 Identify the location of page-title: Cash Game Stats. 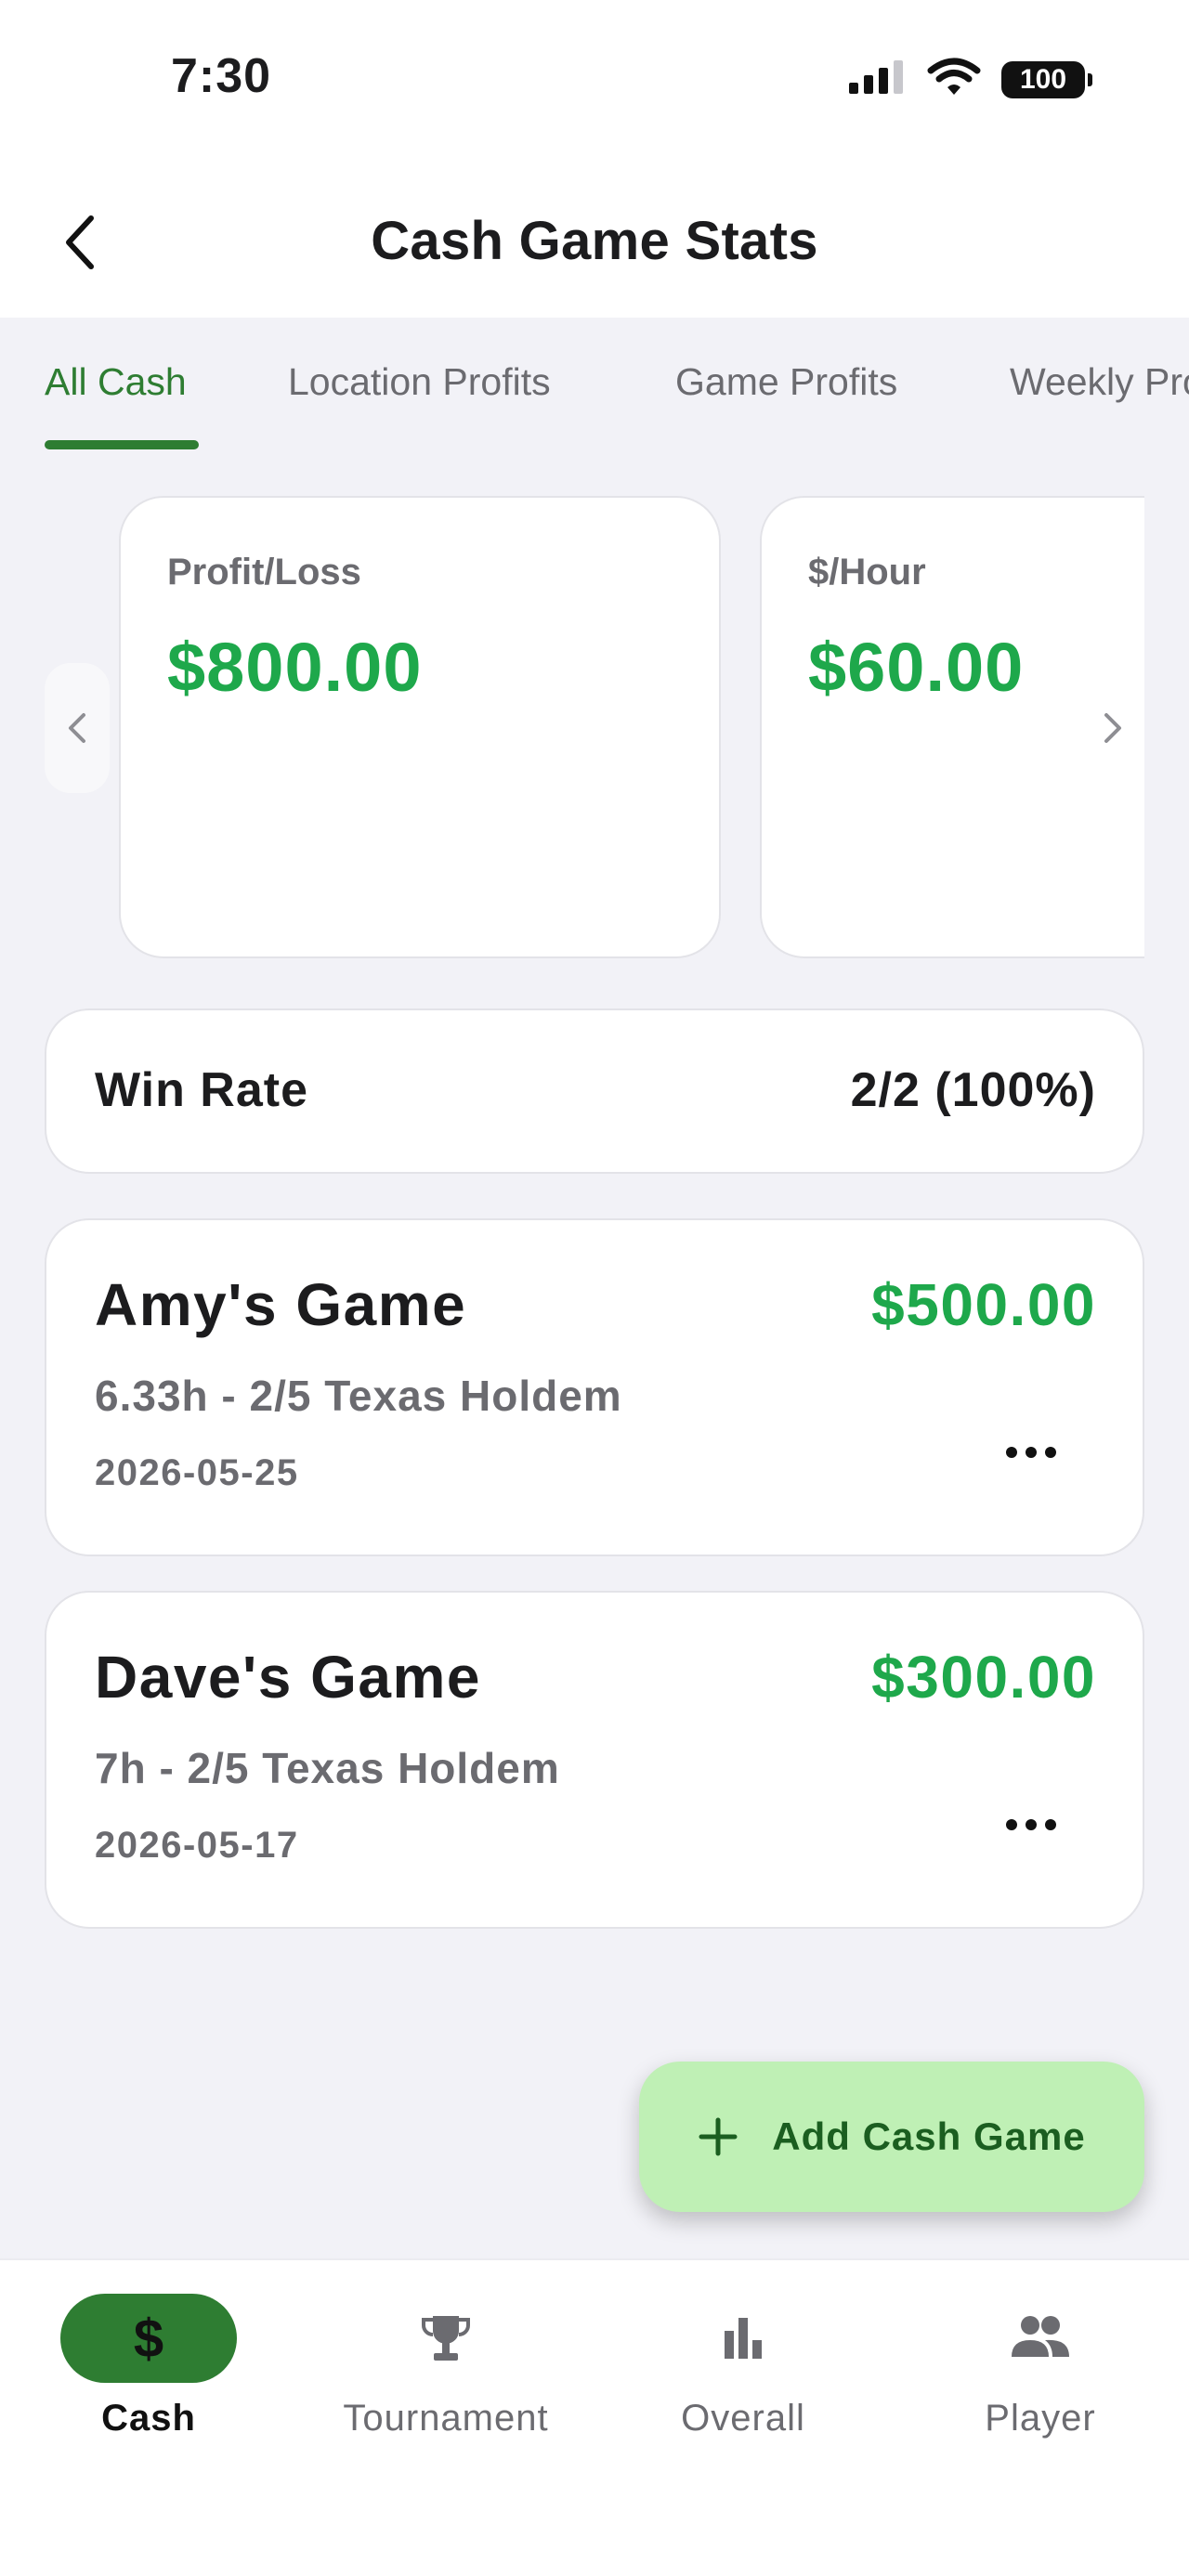
(594, 241).